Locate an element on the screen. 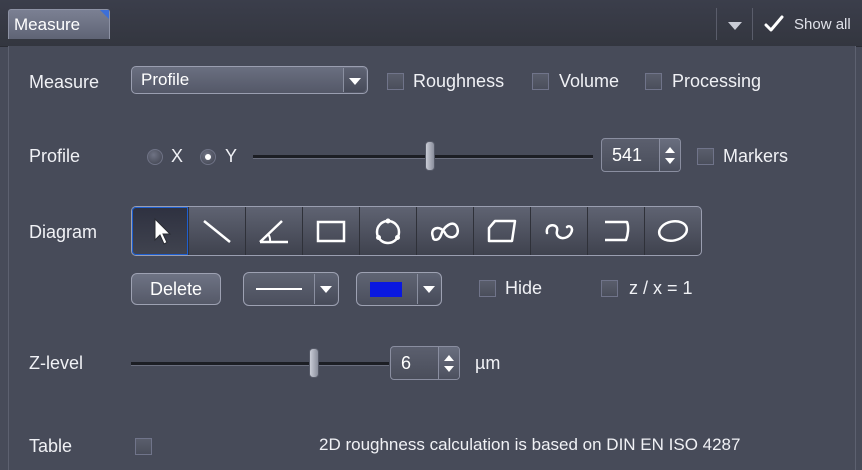 The width and height of the screenshot is (862, 470). roughness-checkbox is located at coordinates (395, 81).